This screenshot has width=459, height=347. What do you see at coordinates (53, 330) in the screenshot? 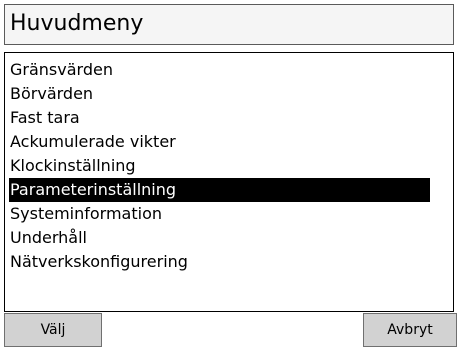
I see `select-button: Välj` at bounding box center [53, 330].